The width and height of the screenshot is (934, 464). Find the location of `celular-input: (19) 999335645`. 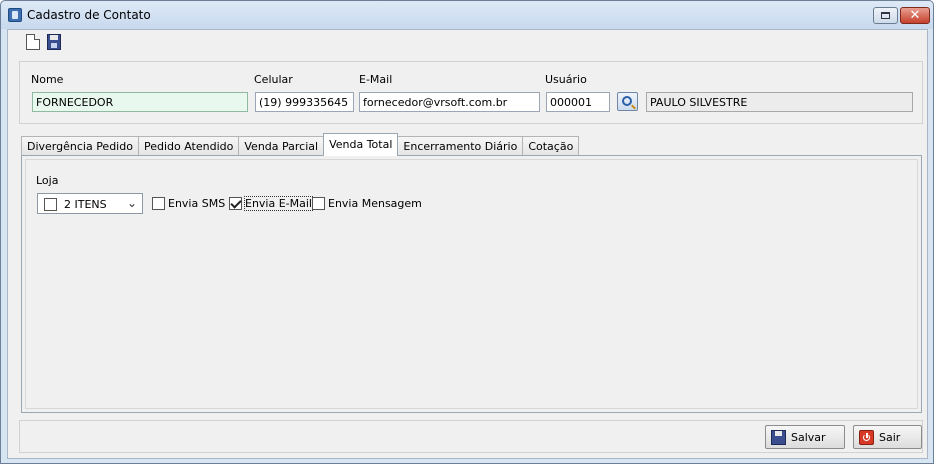

celular-input: (19) 999335645 is located at coordinates (304, 102).